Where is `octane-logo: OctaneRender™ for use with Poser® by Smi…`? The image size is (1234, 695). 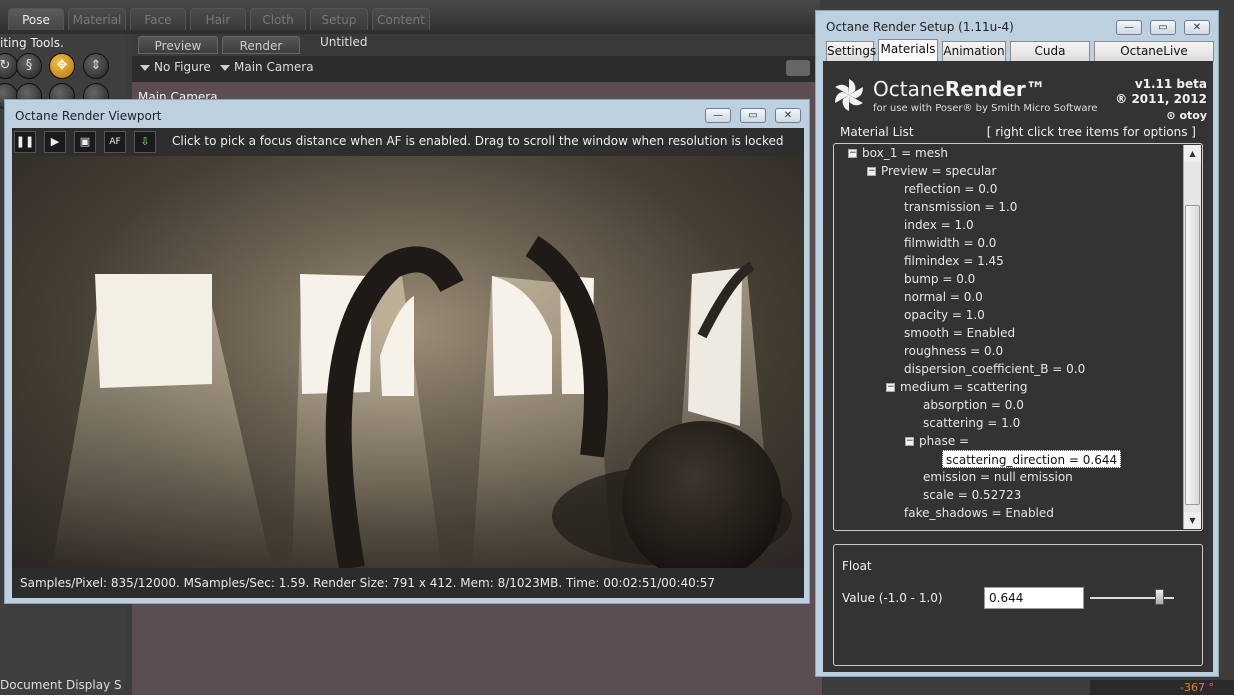 octane-logo: OctaneRender™ for use with Poser® by Smi… is located at coordinates (1019, 99).